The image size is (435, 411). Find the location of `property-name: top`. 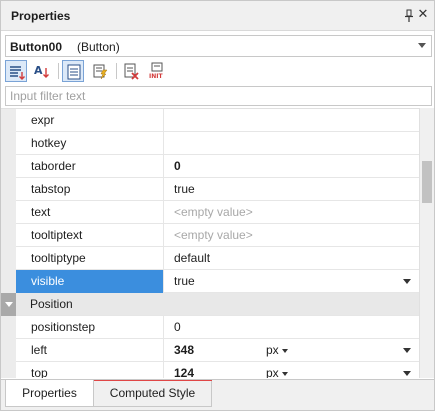

property-name: top is located at coordinates (90, 370).